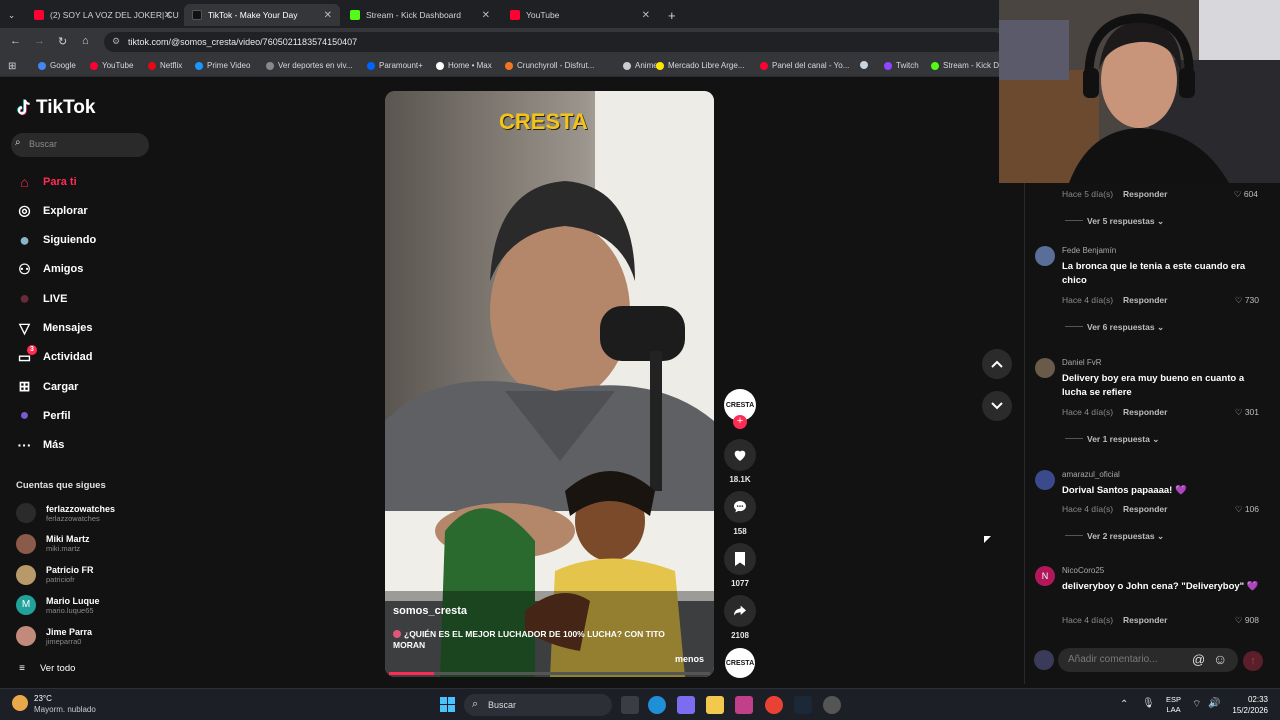 Image resolution: width=1280 pixels, height=720 pixels. Describe the element at coordinates (65, 709) in the screenshot. I see `weather-desc: Mayorm. nublado` at that location.